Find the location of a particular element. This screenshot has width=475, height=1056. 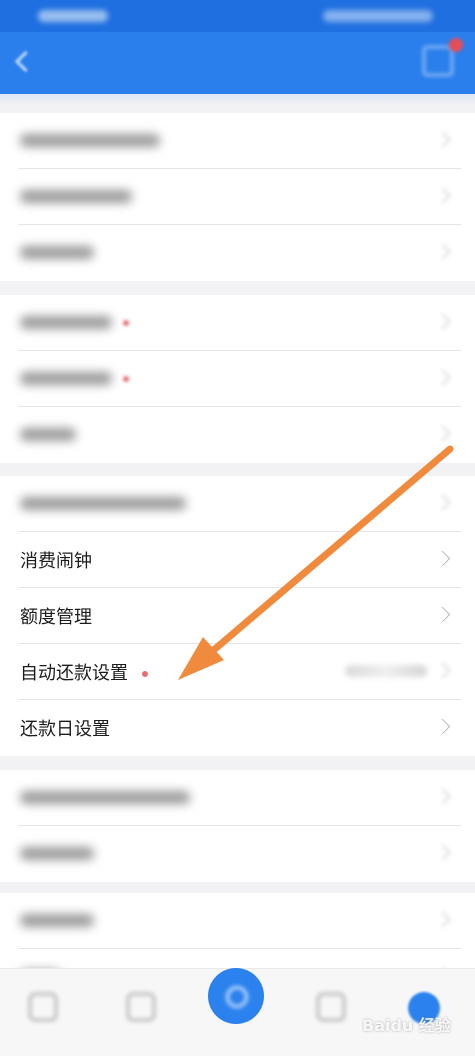

annotation-arrow is located at coordinates (316, 562).